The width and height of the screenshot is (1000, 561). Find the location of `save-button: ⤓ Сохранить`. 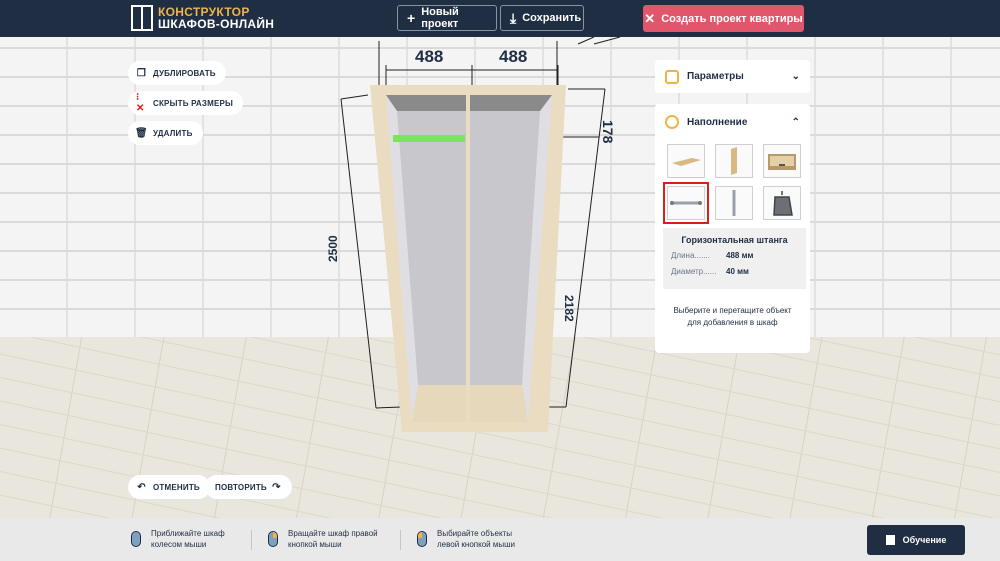

save-button: ⤓ Сохранить is located at coordinates (542, 18).